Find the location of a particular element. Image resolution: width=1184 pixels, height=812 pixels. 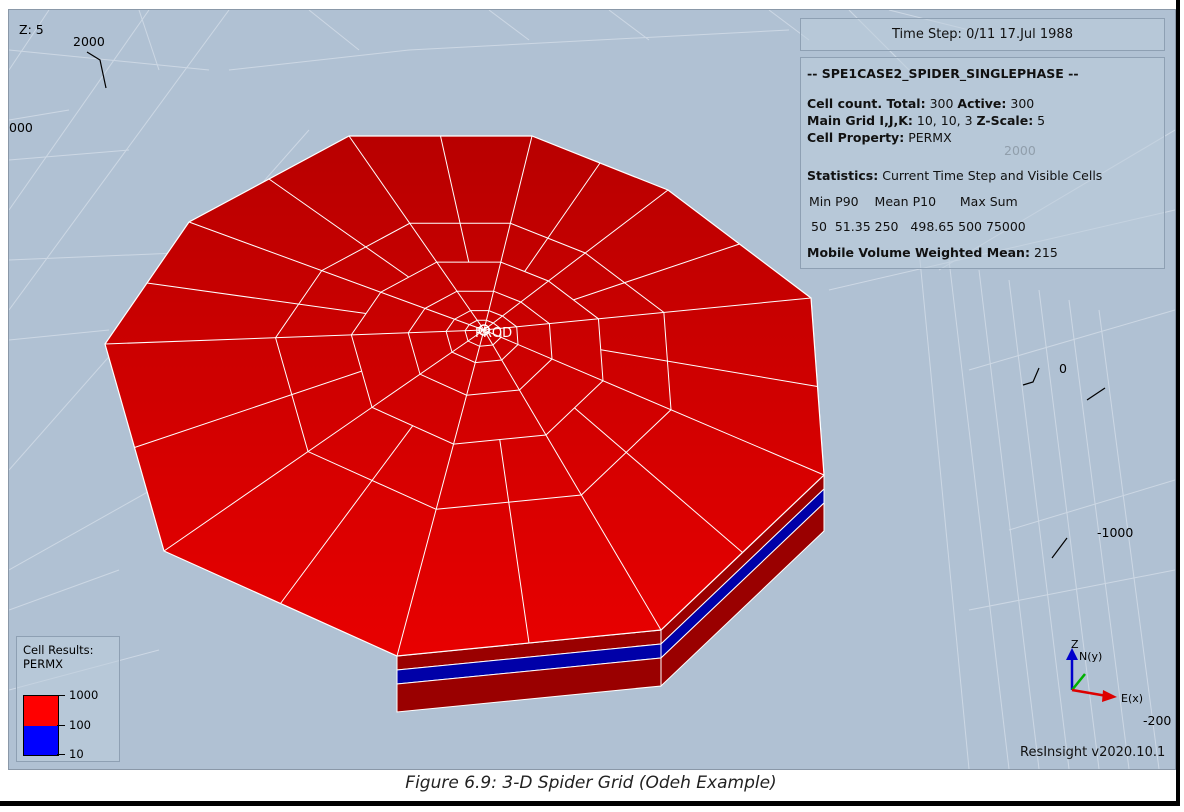

color-legend: Cell Results: PERMX 1000 100 10 is located at coordinates (68, 699).